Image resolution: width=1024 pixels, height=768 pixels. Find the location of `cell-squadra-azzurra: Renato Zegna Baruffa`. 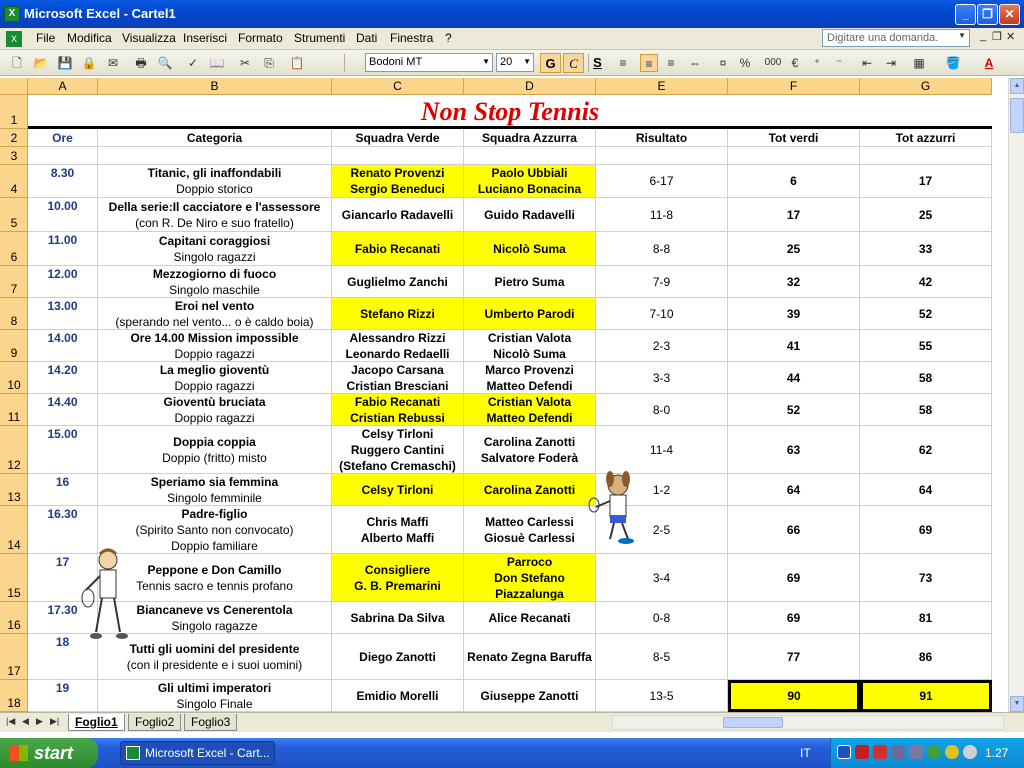

cell-squadra-azzurra: Renato Zegna Baruffa is located at coordinates (530, 657).